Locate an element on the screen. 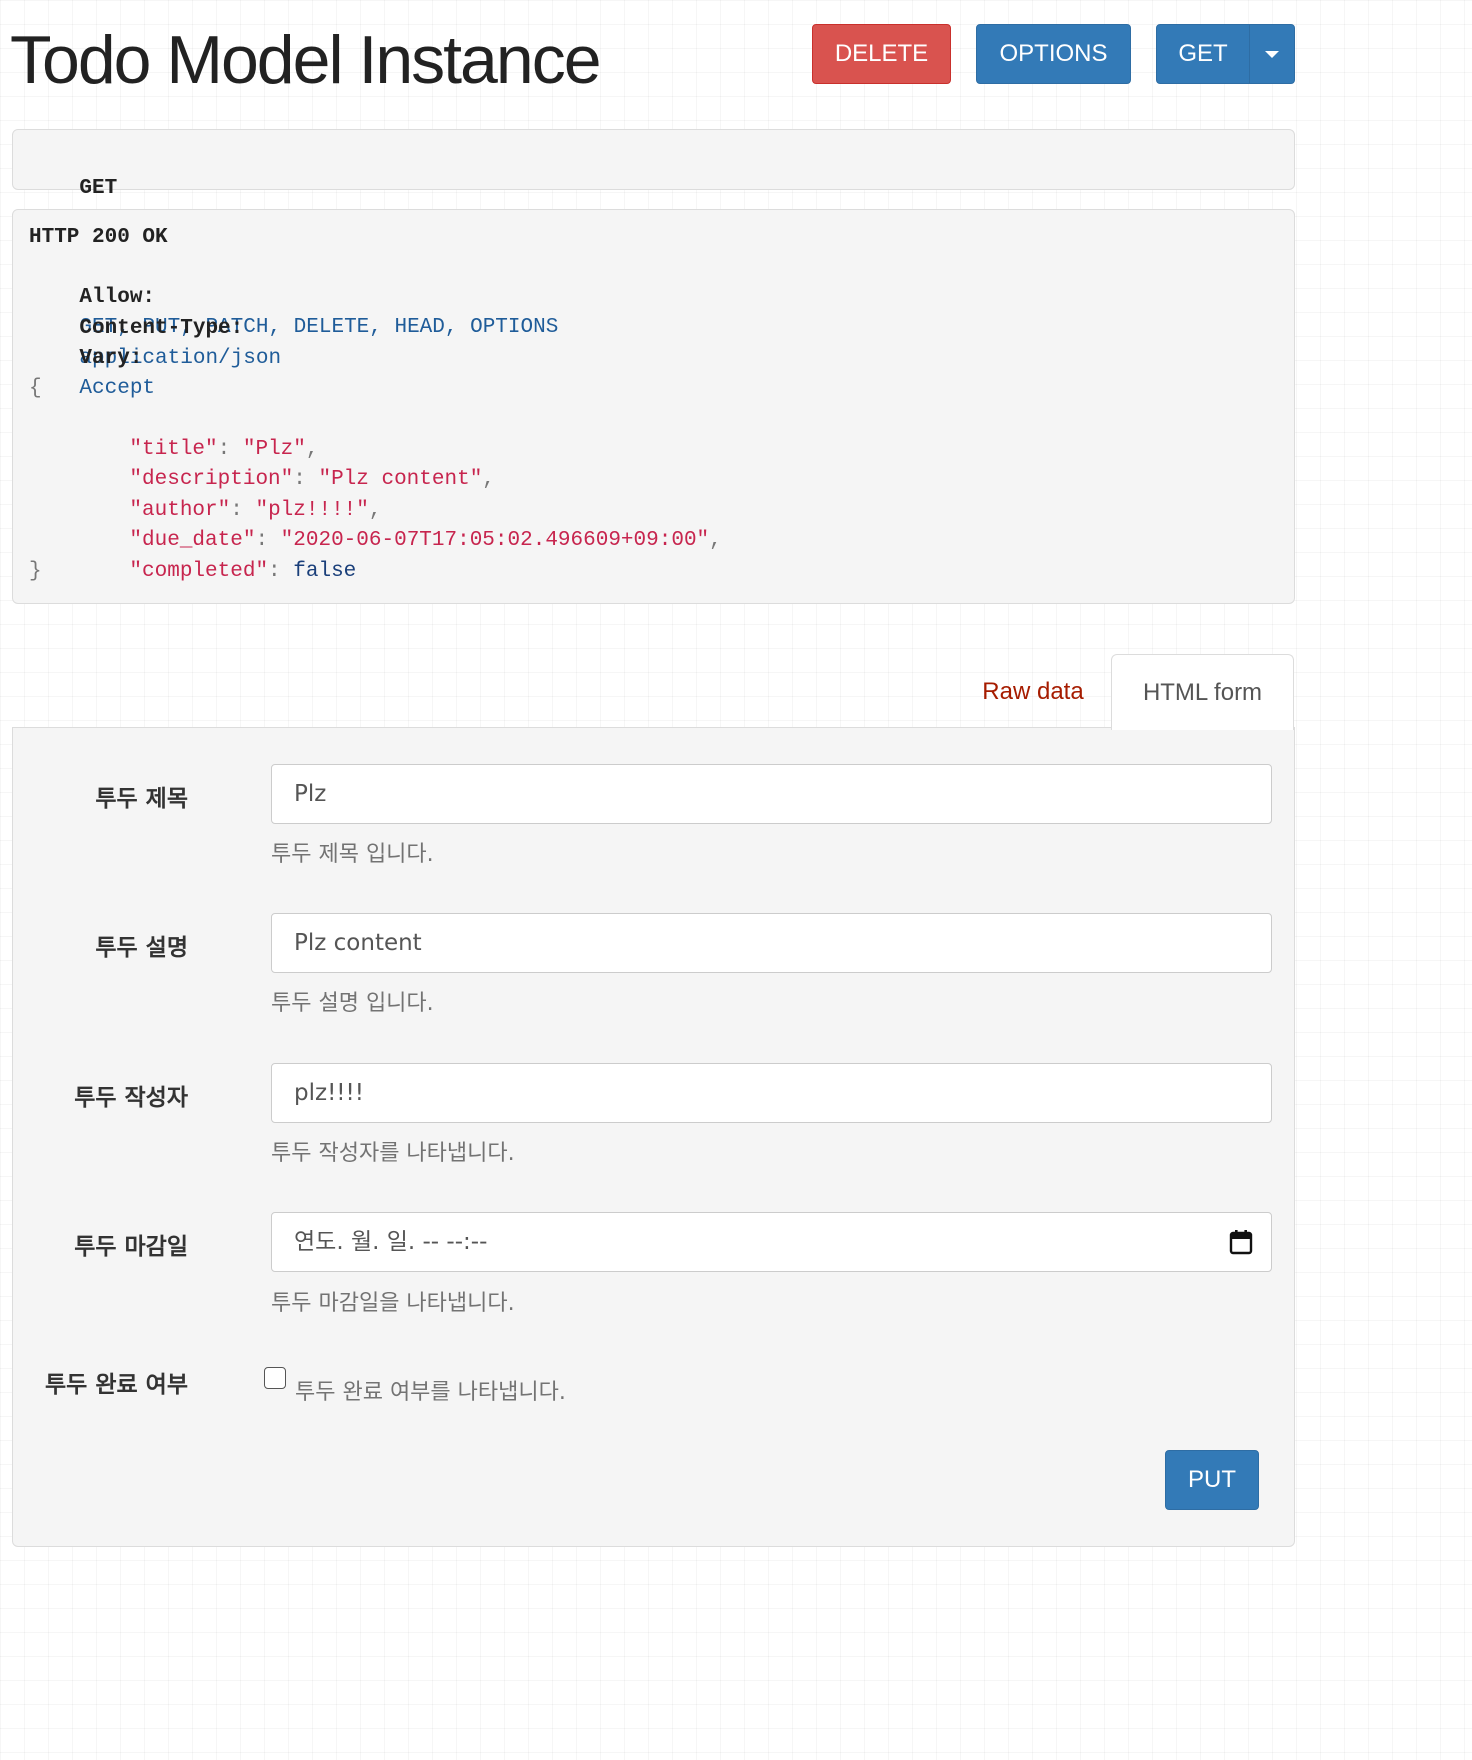  due-date-input: 연도. 월. 일. -- --:-- is located at coordinates (771, 1242).